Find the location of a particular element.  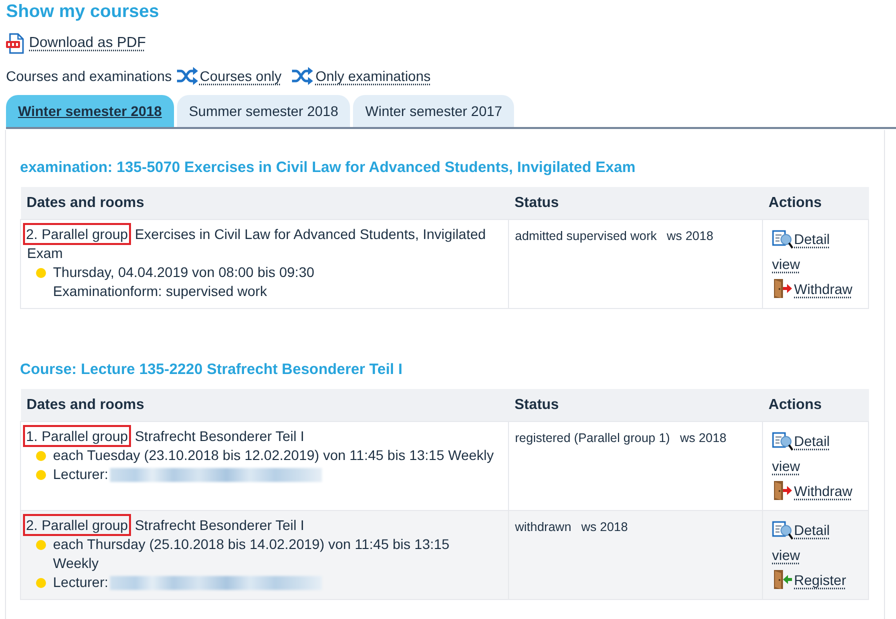

file-icon is located at coordinates (15, 43).